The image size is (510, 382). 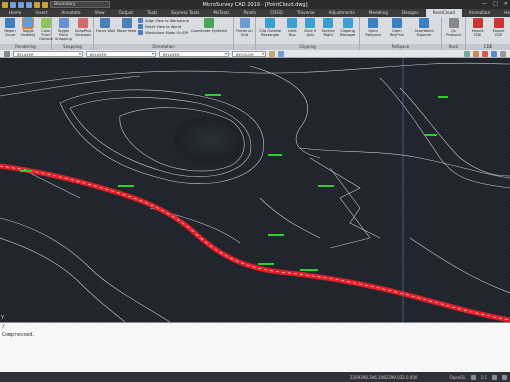 I want to click on slice-x-axis-icon, so click(x=310, y=23).